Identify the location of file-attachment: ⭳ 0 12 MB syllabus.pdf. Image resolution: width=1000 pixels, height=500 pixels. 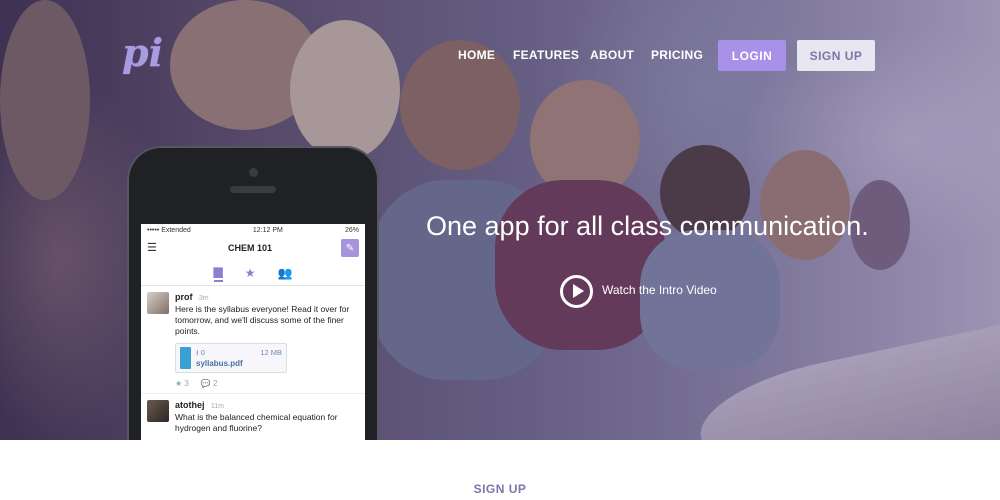
(231, 358).